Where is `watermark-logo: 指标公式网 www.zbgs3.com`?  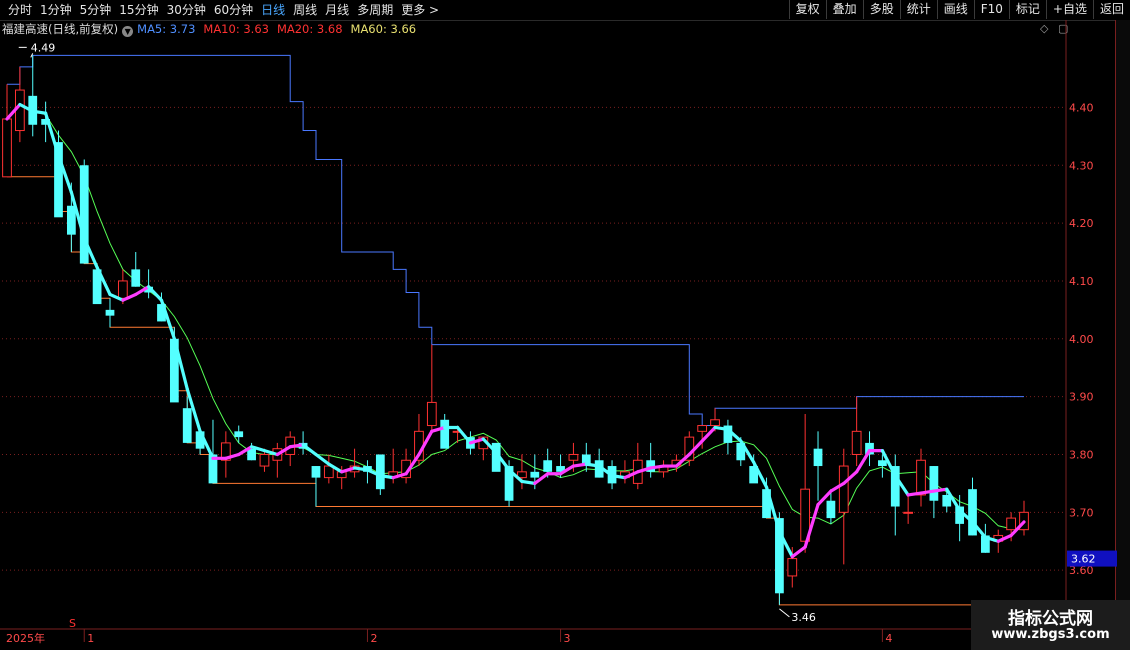 watermark-logo: 指标公式网 www.zbgs3.com is located at coordinates (1050, 625).